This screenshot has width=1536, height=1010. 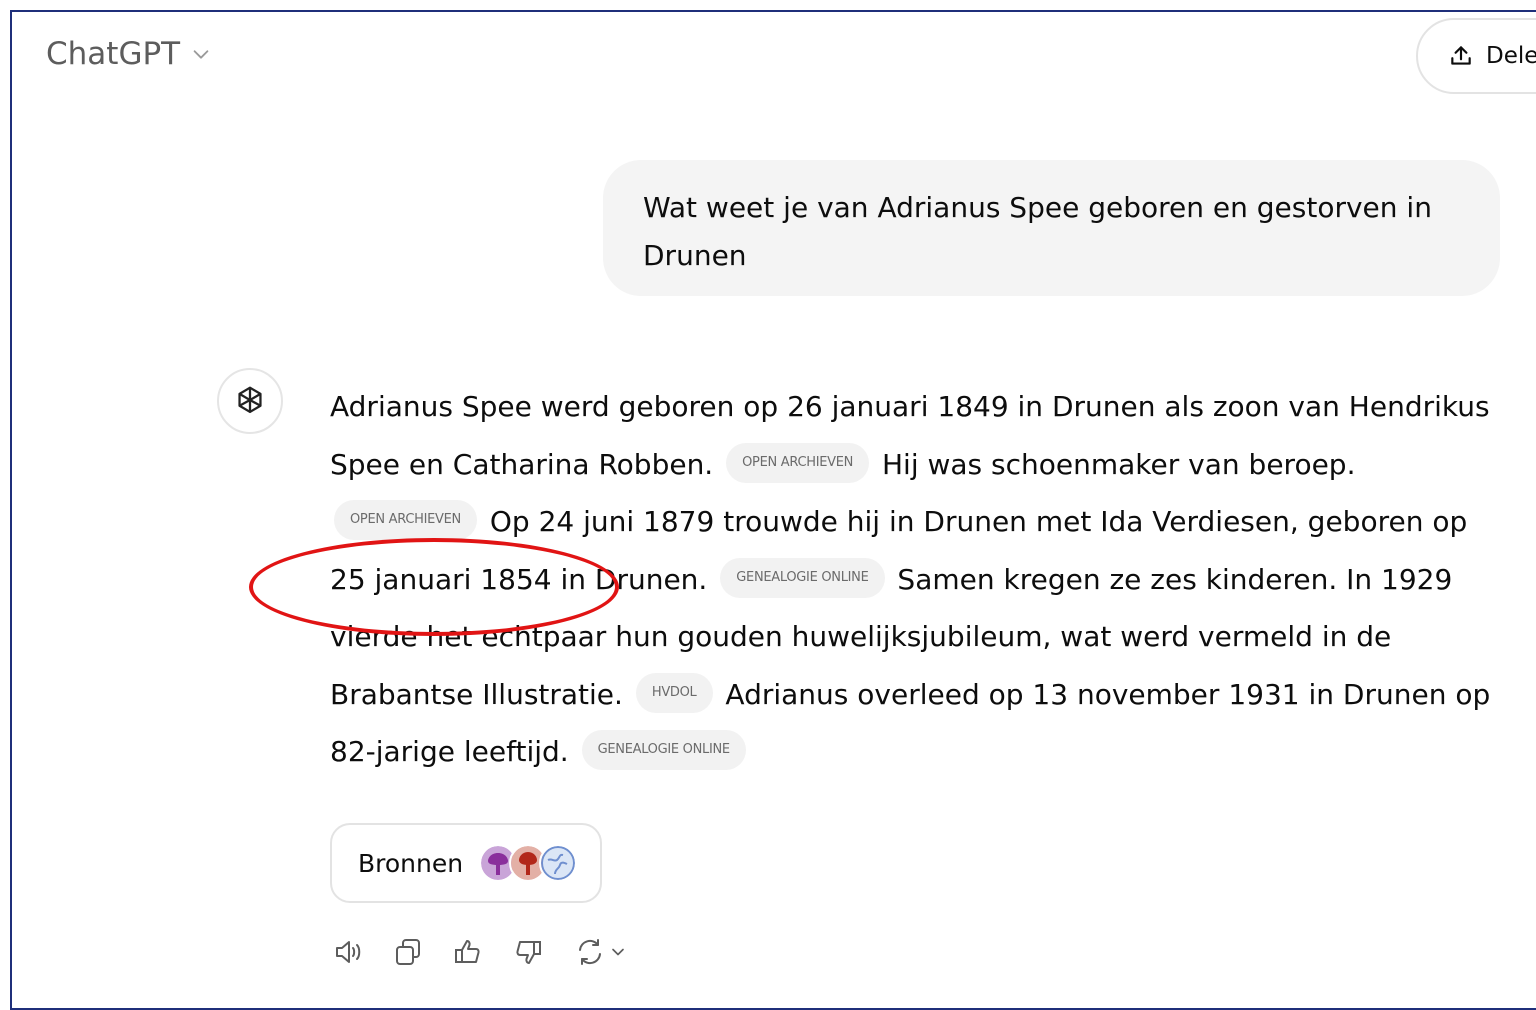 I want to click on model-selector: ChatGPT, so click(x=129, y=54).